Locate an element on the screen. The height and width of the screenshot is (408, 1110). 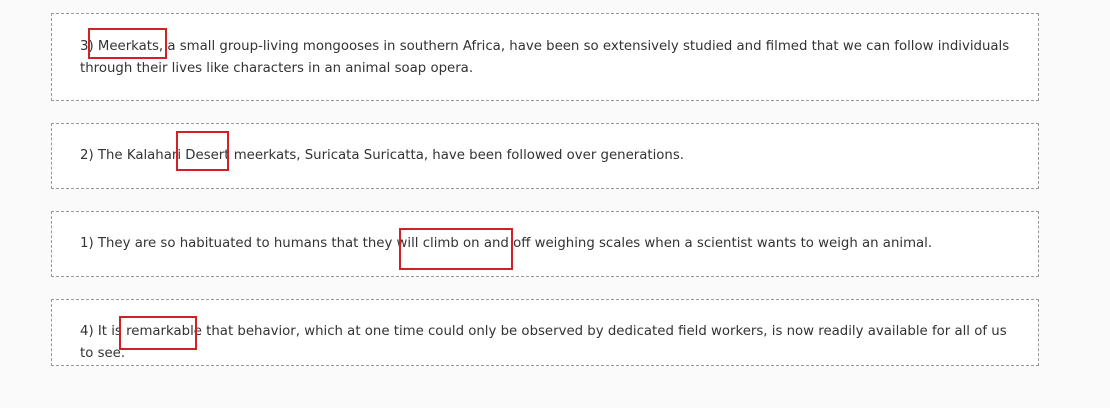
highlight-box-climb-on-and-off is located at coordinates (456, 249).